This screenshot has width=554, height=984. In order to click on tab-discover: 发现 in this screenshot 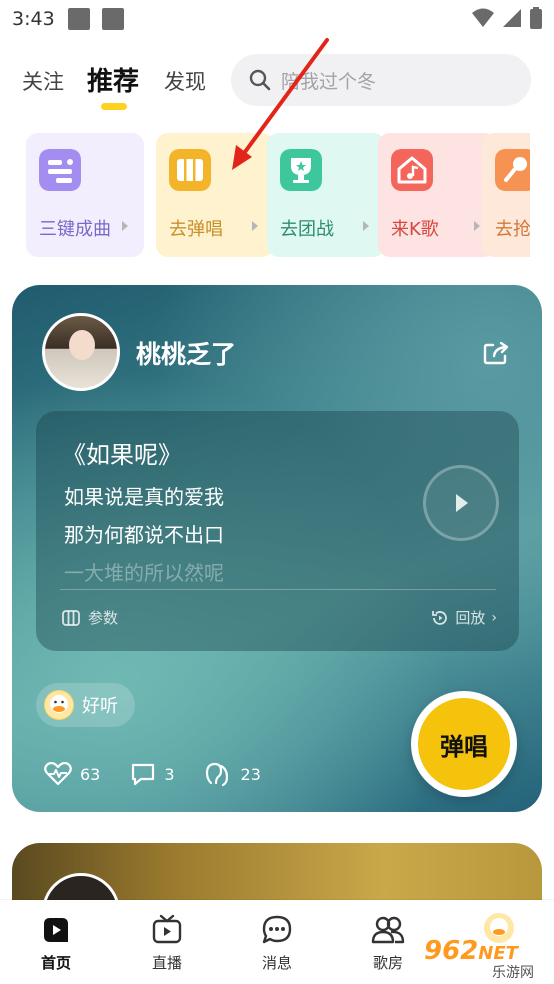, I will do `click(185, 81)`.